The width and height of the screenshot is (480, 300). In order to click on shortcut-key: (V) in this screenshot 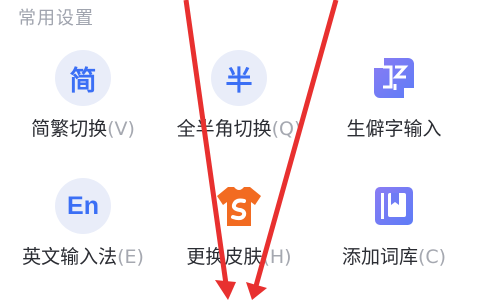, I will do `click(121, 129)`.